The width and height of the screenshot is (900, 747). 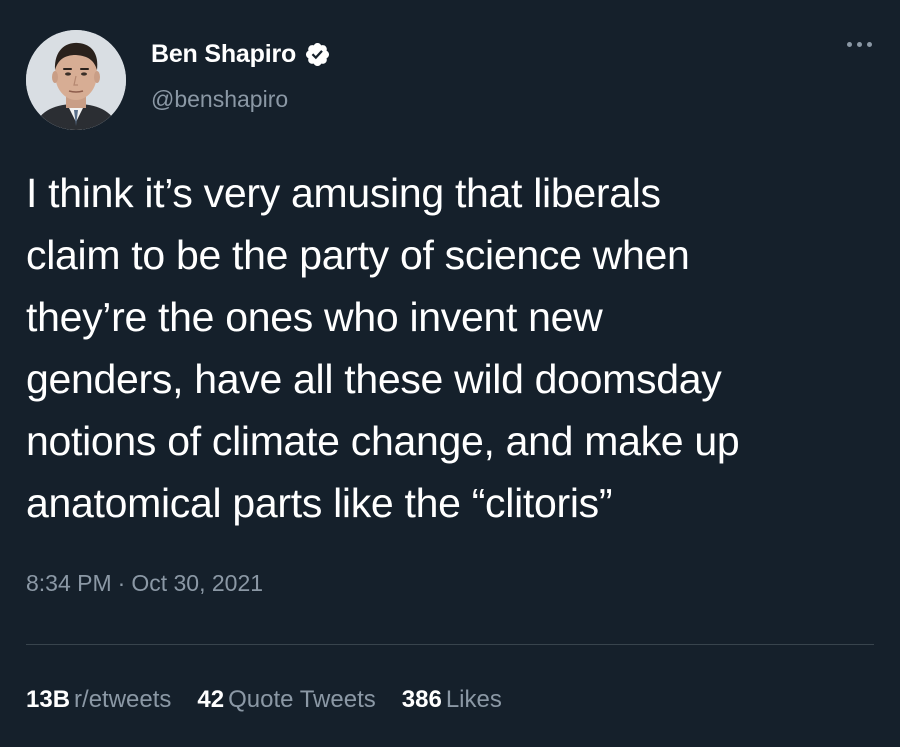 What do you see at coordinates (358, 255) in the screenshot?
I see `tweet-text-line: claim to be the party of science when` at bounding box center [358, 255].